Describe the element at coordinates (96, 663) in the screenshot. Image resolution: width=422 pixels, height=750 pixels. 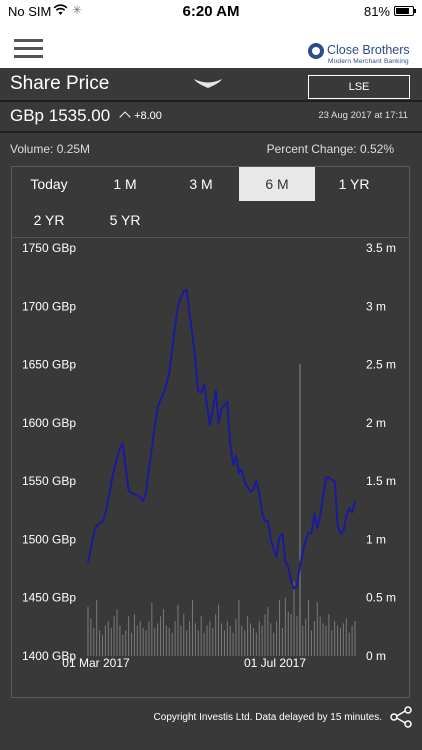
I see `x-tick-label: 01 Mar 2017` at that location.